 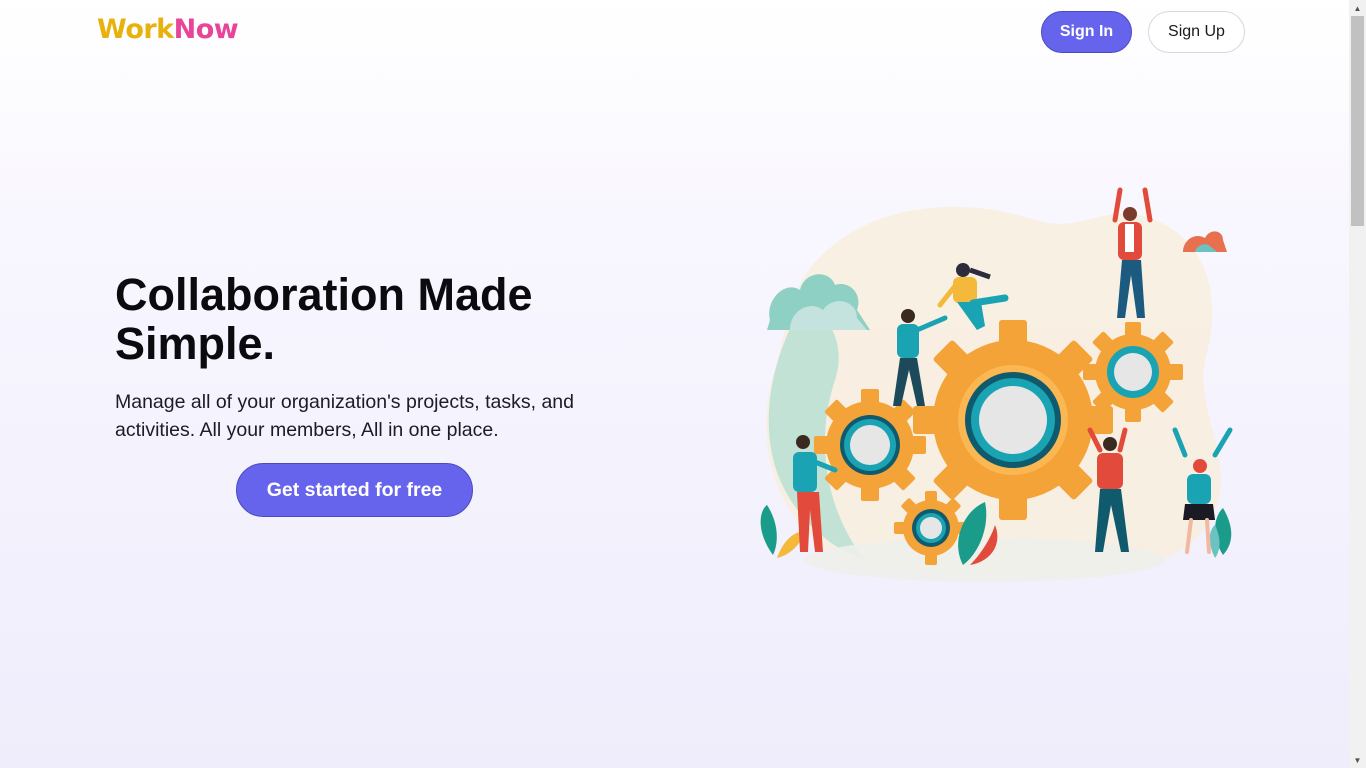 I want to click on scroll-down-arrow-icon: ▼, so click(x=1357, y=760).